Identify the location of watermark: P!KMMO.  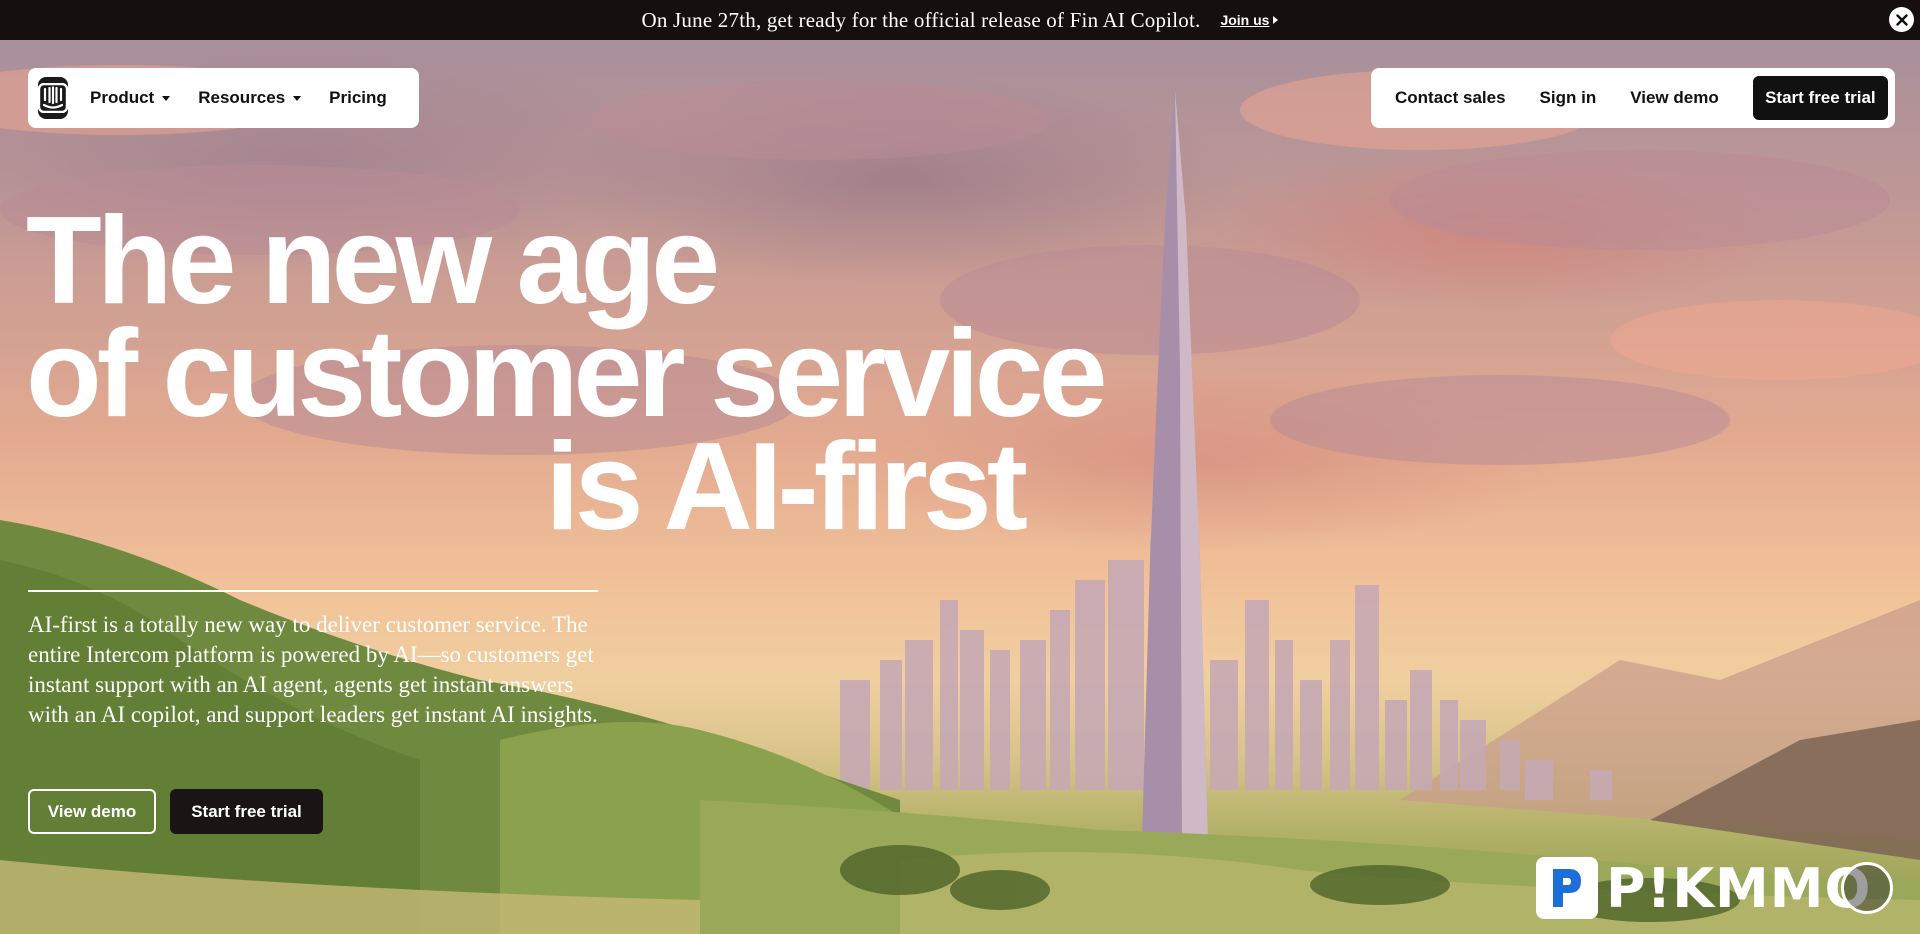
(1715, 888).